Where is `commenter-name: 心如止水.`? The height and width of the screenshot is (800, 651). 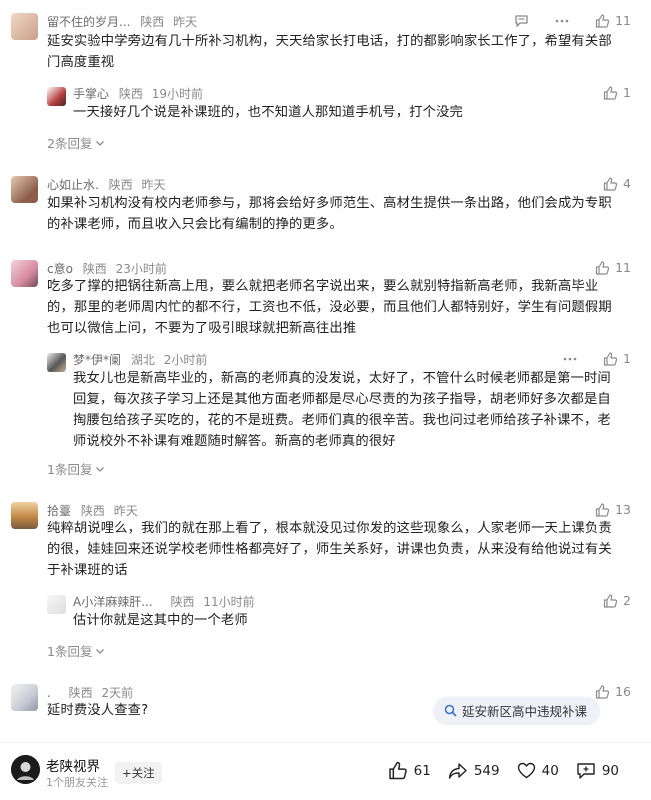 commenter-name: 心如止水. is located at coordinates (73, 185).